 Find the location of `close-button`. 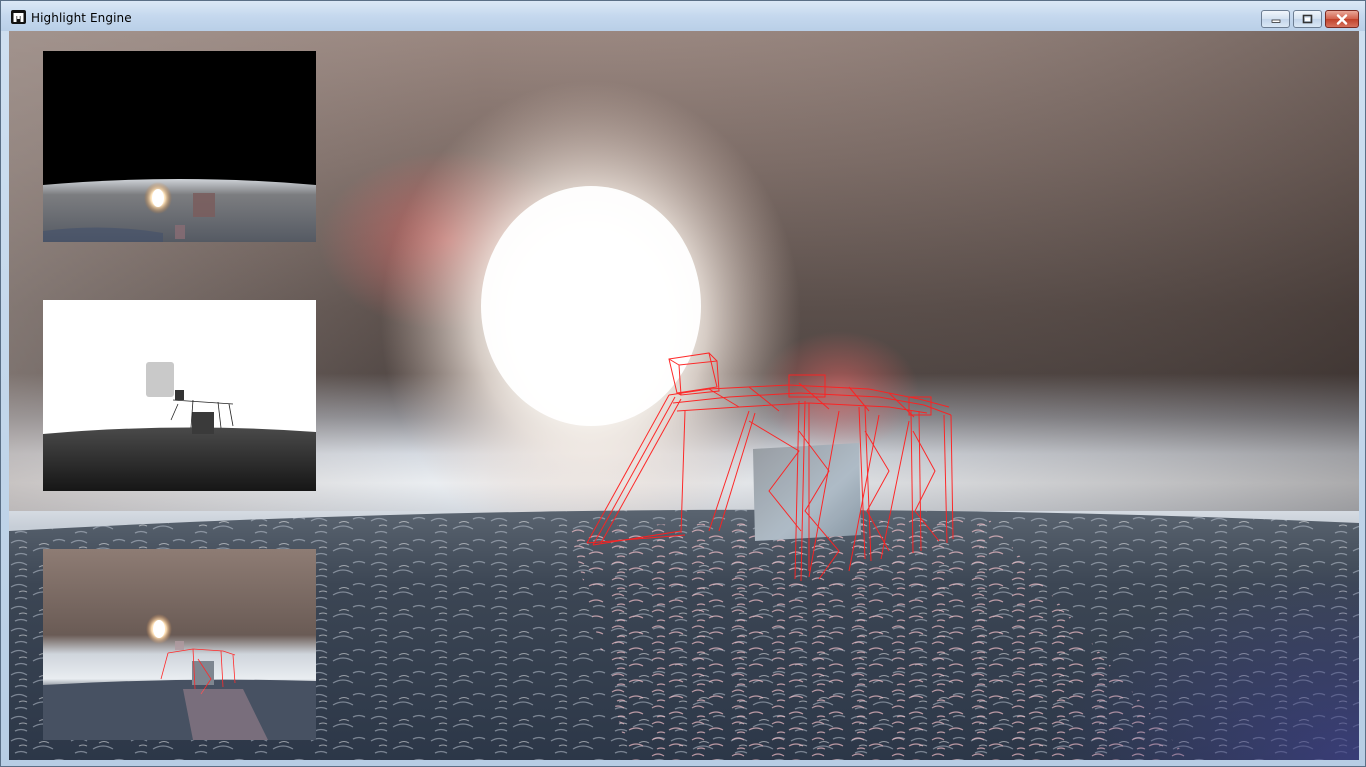

close-button is located at coordinates (1342, 19).